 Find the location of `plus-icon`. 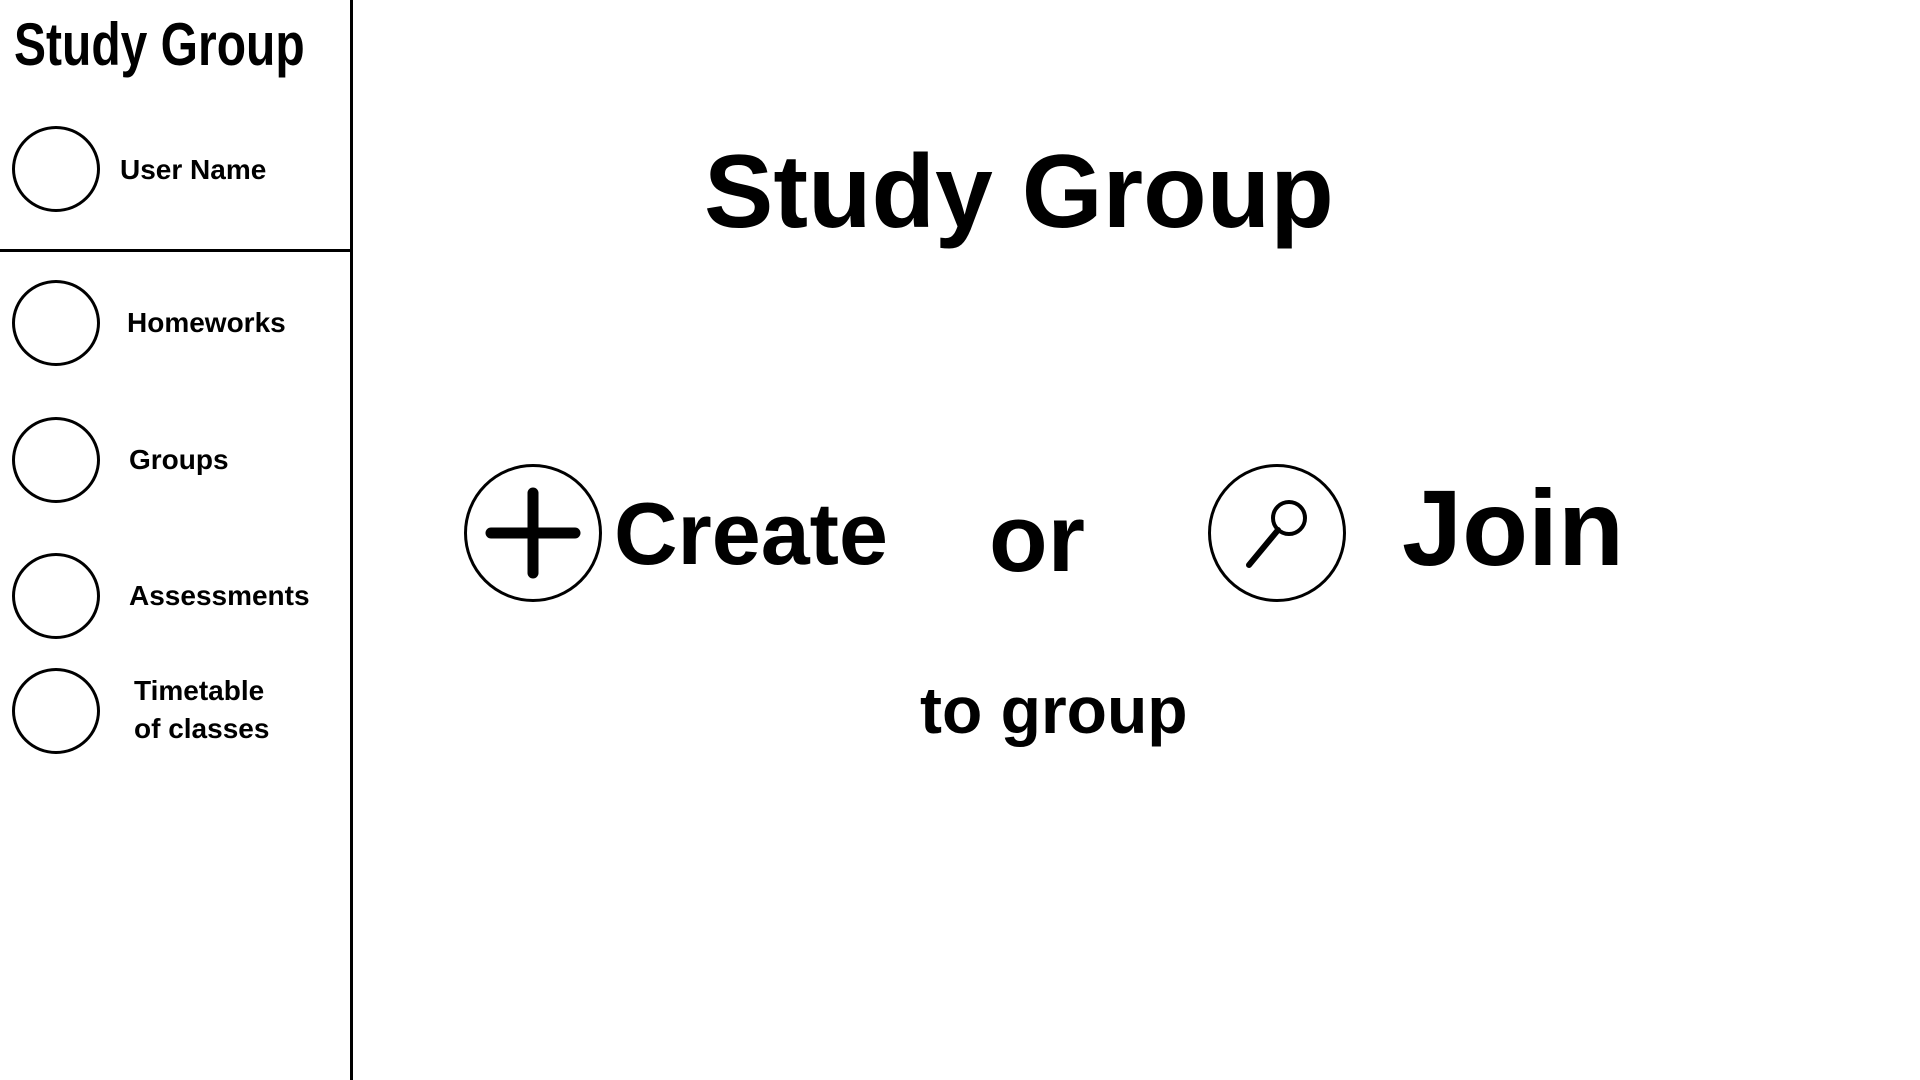

plus-icon is located at coordinates (533, 533).